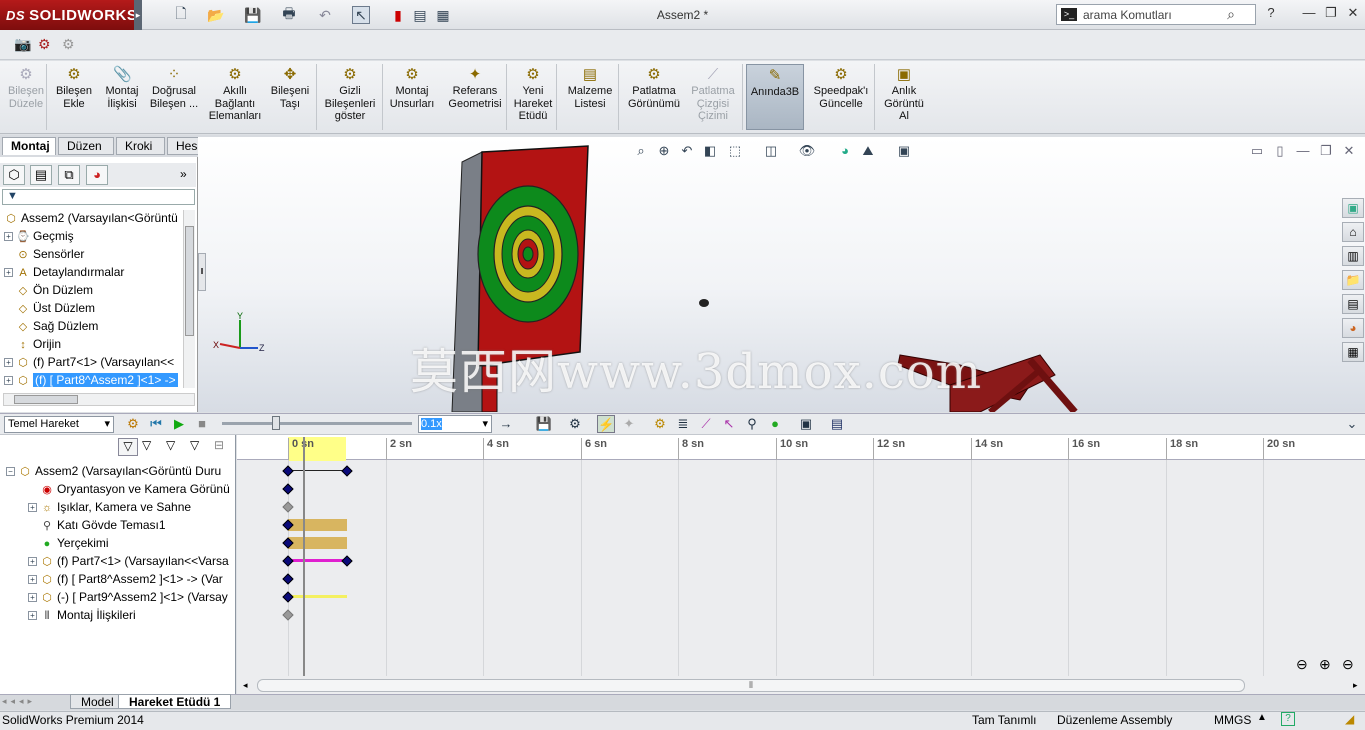  I want to click on feature-tree-item: + ⌚ Geçmiş, so click(93, 236).